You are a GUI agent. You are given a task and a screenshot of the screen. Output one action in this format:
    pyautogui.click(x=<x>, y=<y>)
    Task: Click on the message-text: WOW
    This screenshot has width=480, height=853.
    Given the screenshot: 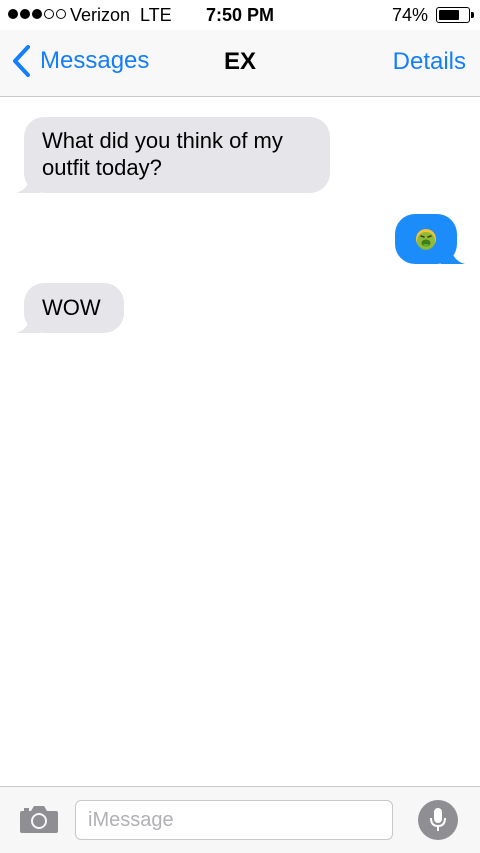 What is the action you would take?
    pyautogui.click(x=71, y=307)
    